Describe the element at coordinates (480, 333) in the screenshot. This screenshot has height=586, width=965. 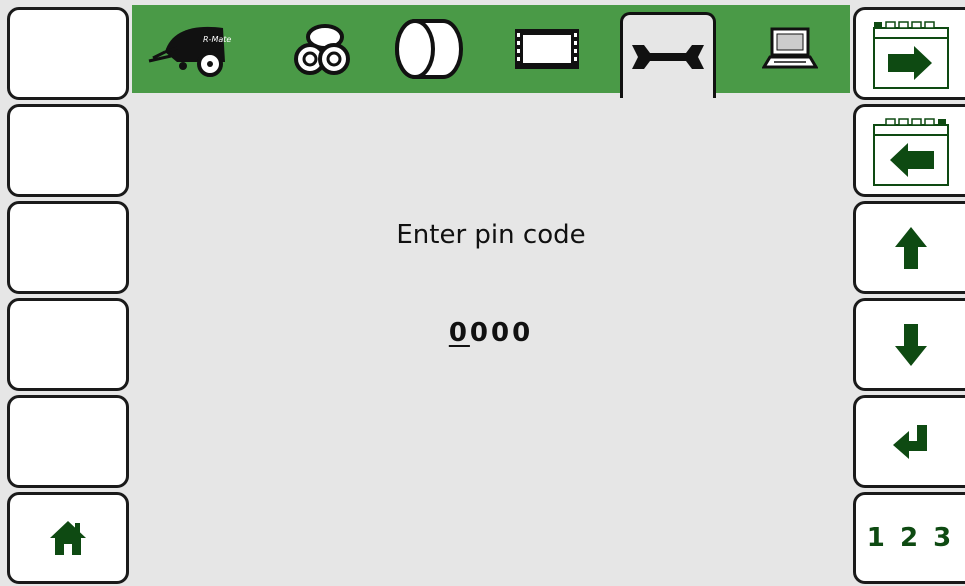
I see `pin-digit-2: 0` at that location.